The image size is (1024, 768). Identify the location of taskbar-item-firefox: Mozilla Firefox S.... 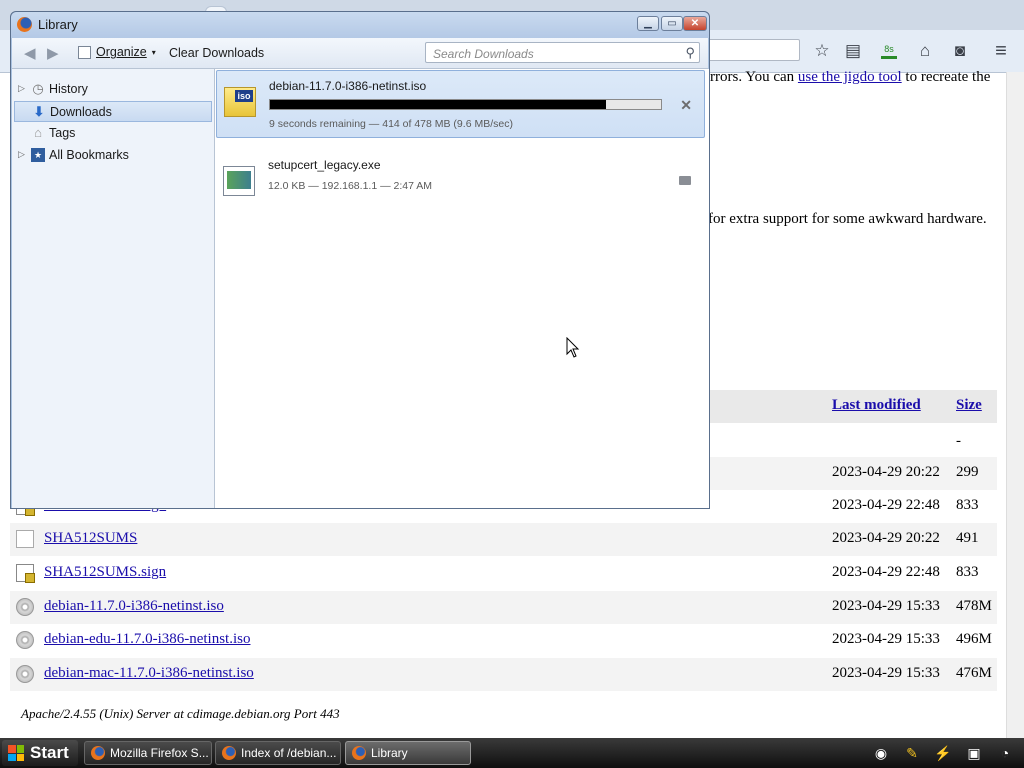
(148, 753).